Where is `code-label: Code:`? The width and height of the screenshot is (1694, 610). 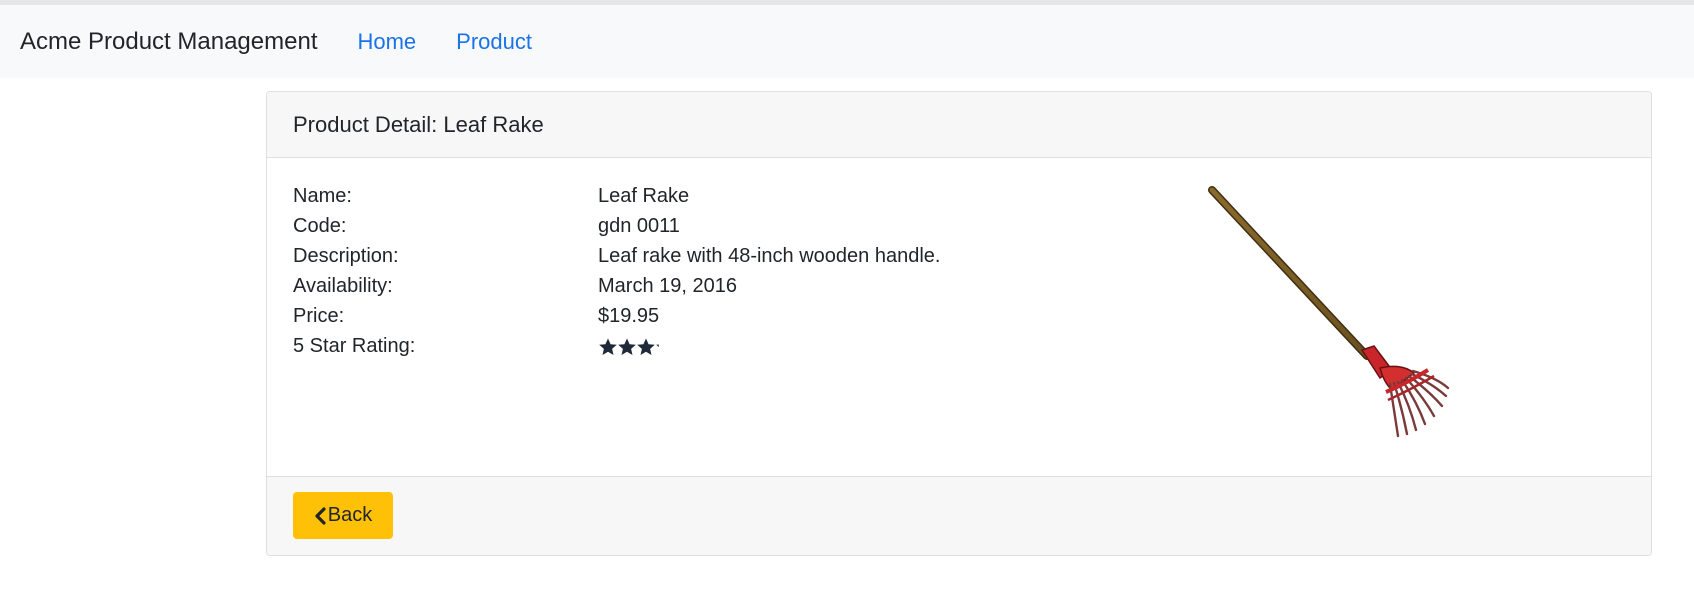 code-label: Code: is located at coordinates (320, 226).